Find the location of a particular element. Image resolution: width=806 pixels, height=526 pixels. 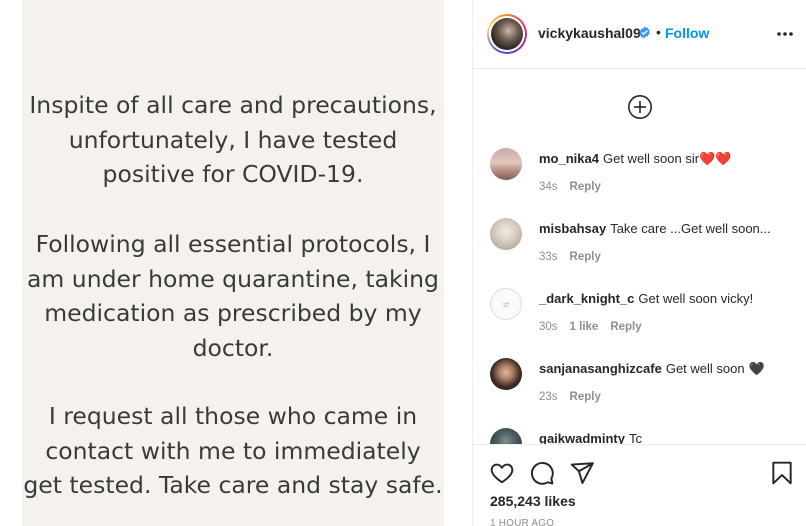

comment-age: 34s is located at coordinates (548, 187).